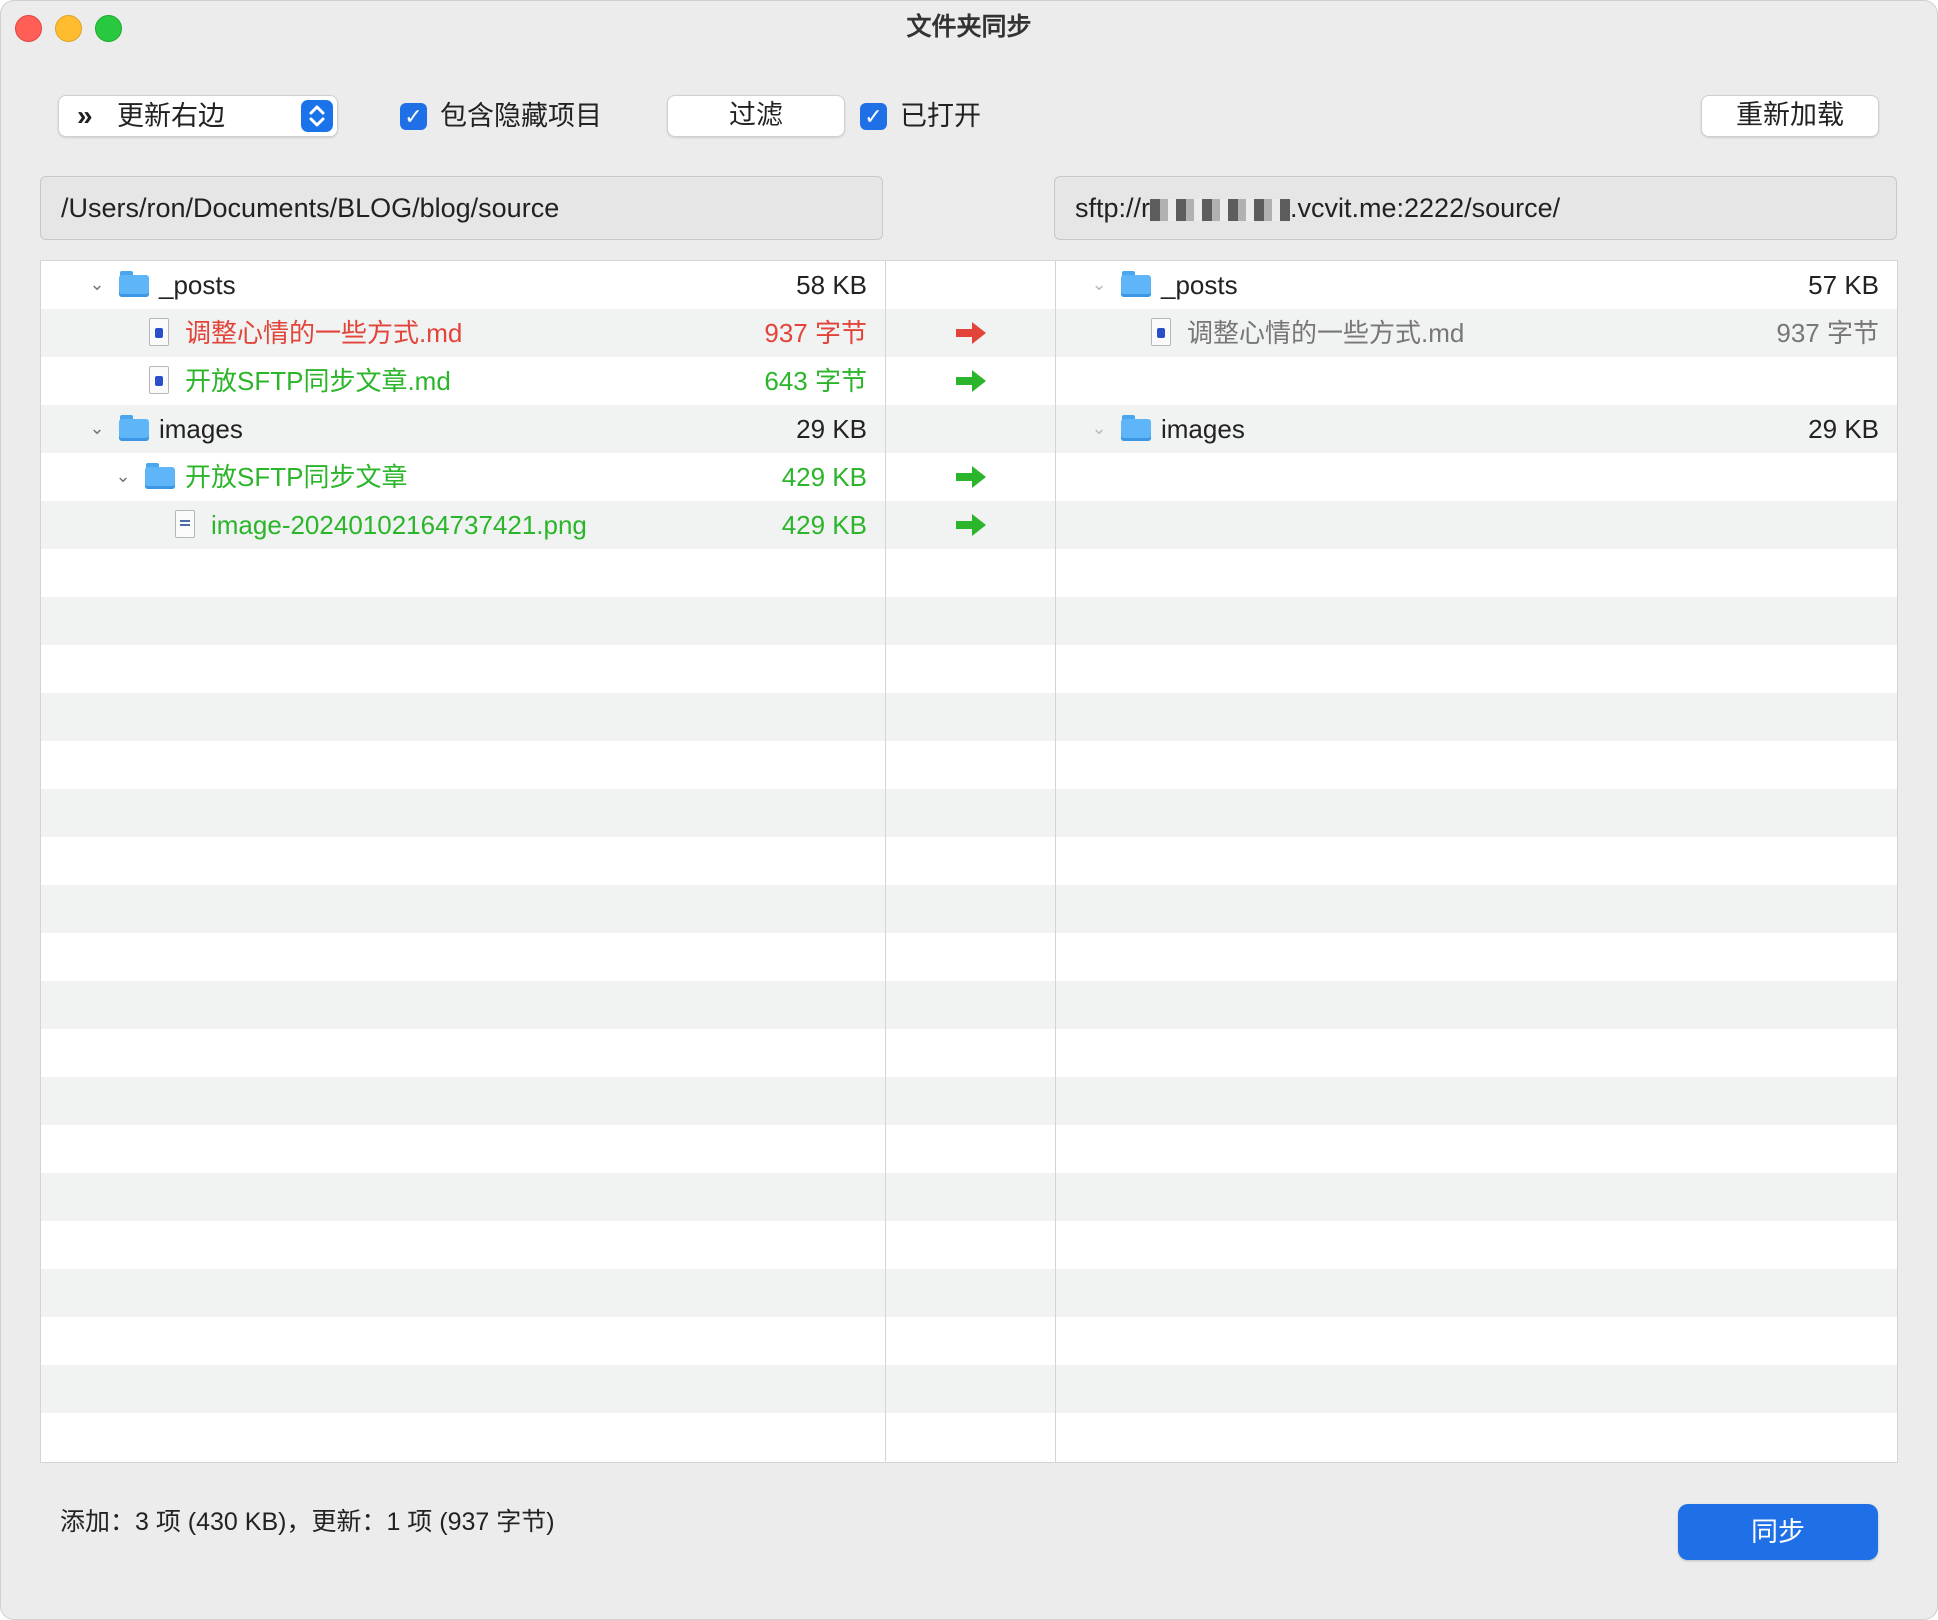  I want to click on filter-button: 过滤, so click(756, 116).